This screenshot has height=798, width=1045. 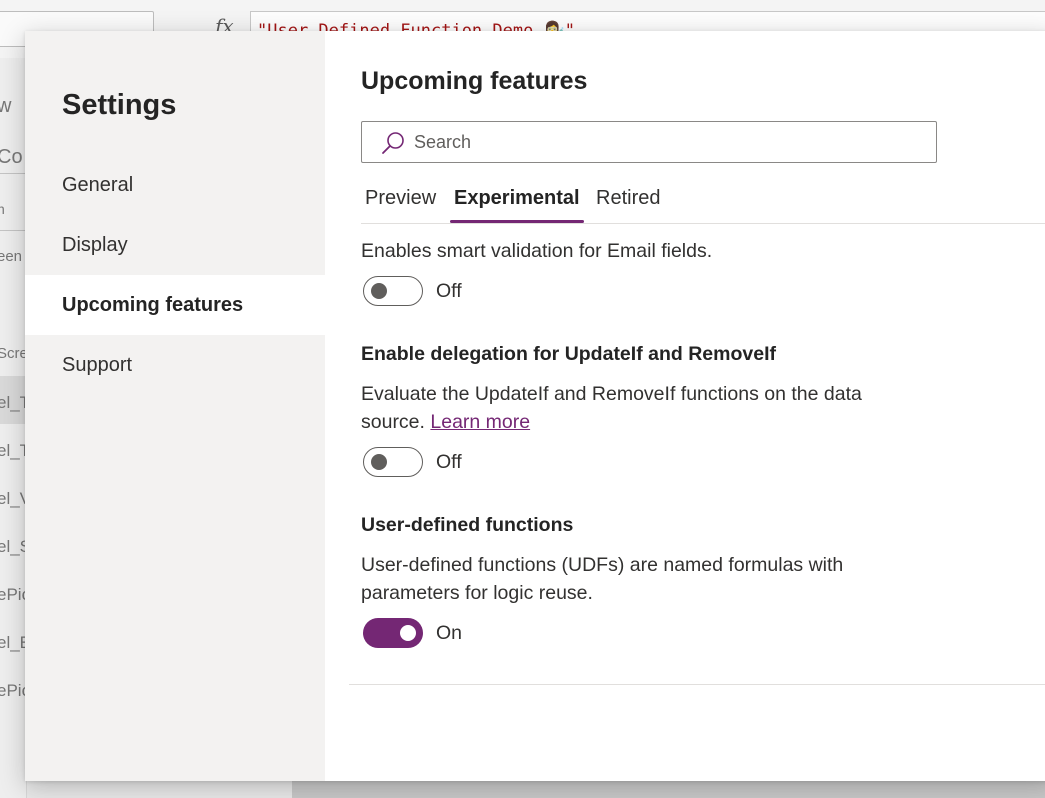 What do you see at coordinates (697, 684) in the screenshot?
I see `divider` at bounding box center [697, 684].